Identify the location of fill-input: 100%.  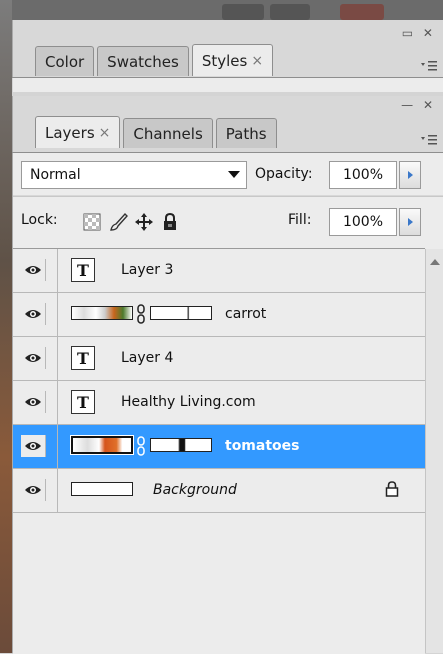
(363, 222).